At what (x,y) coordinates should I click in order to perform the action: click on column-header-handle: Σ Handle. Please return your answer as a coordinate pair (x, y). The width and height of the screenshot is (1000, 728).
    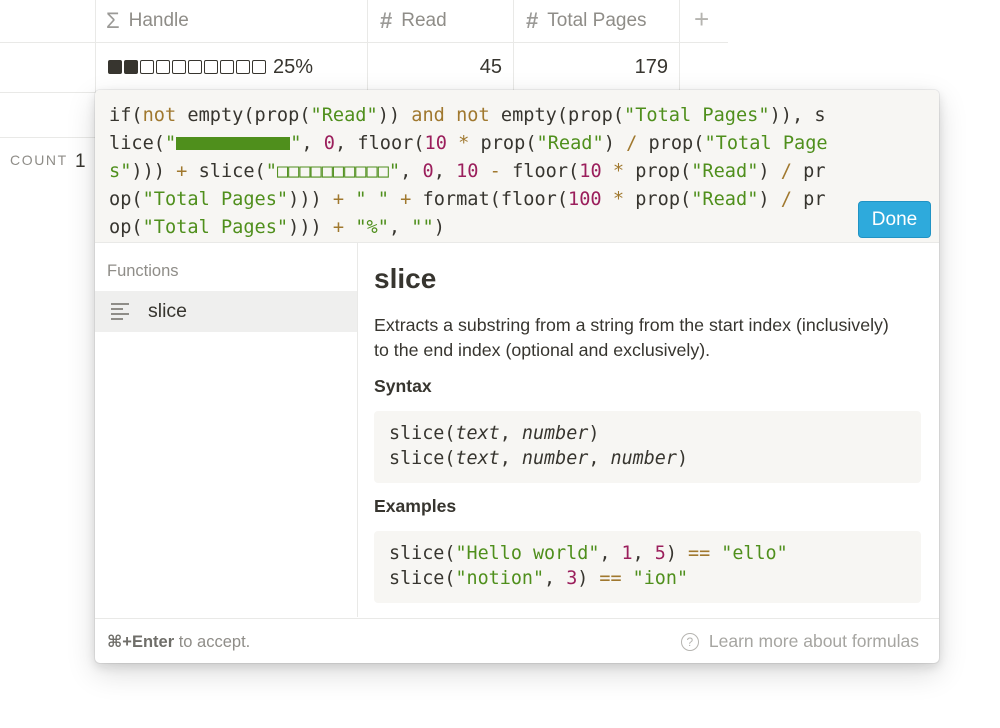
    Looking at the image, I should click on (147, 21).